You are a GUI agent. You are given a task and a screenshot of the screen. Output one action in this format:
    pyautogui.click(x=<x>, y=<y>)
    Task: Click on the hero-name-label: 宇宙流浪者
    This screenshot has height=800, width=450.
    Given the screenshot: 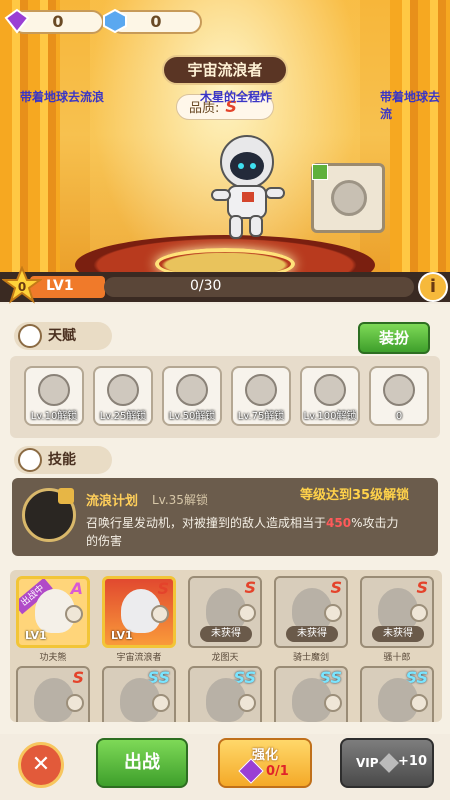 What is the action you would take?
    pyautogui.click(x=139, y=658)
    